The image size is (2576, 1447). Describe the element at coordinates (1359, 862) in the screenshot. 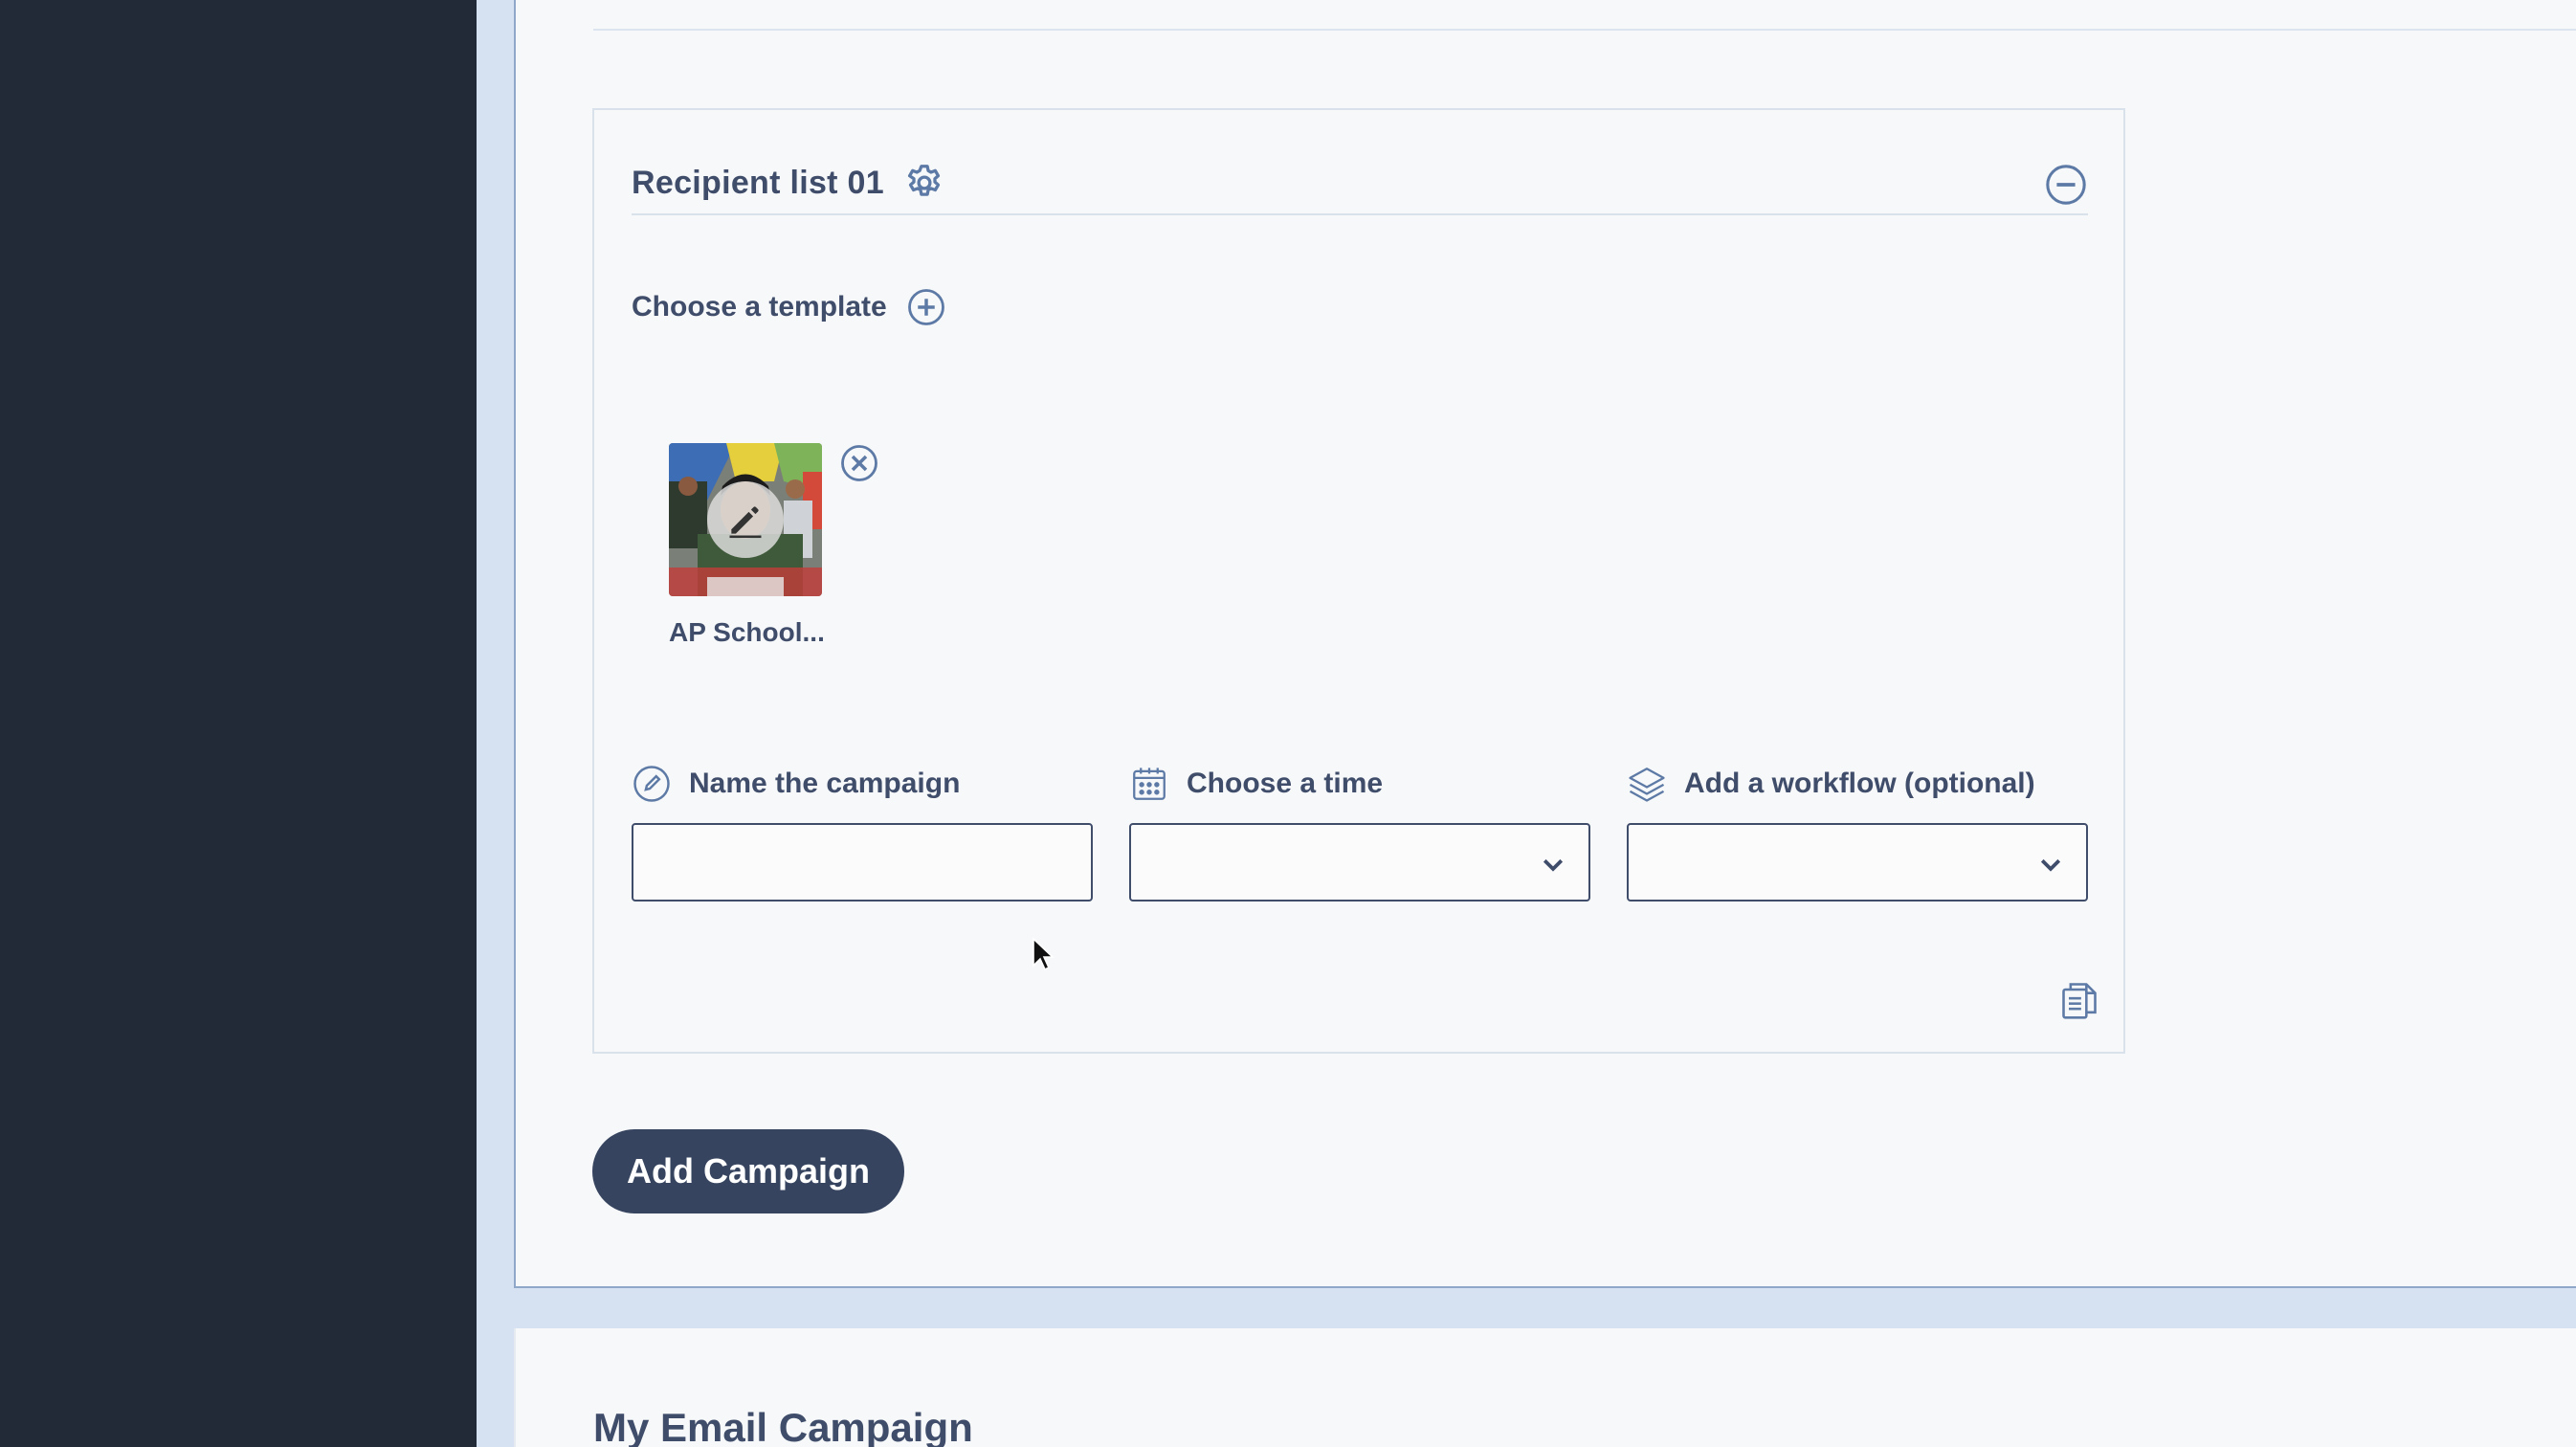

I see `time-select` at that location.